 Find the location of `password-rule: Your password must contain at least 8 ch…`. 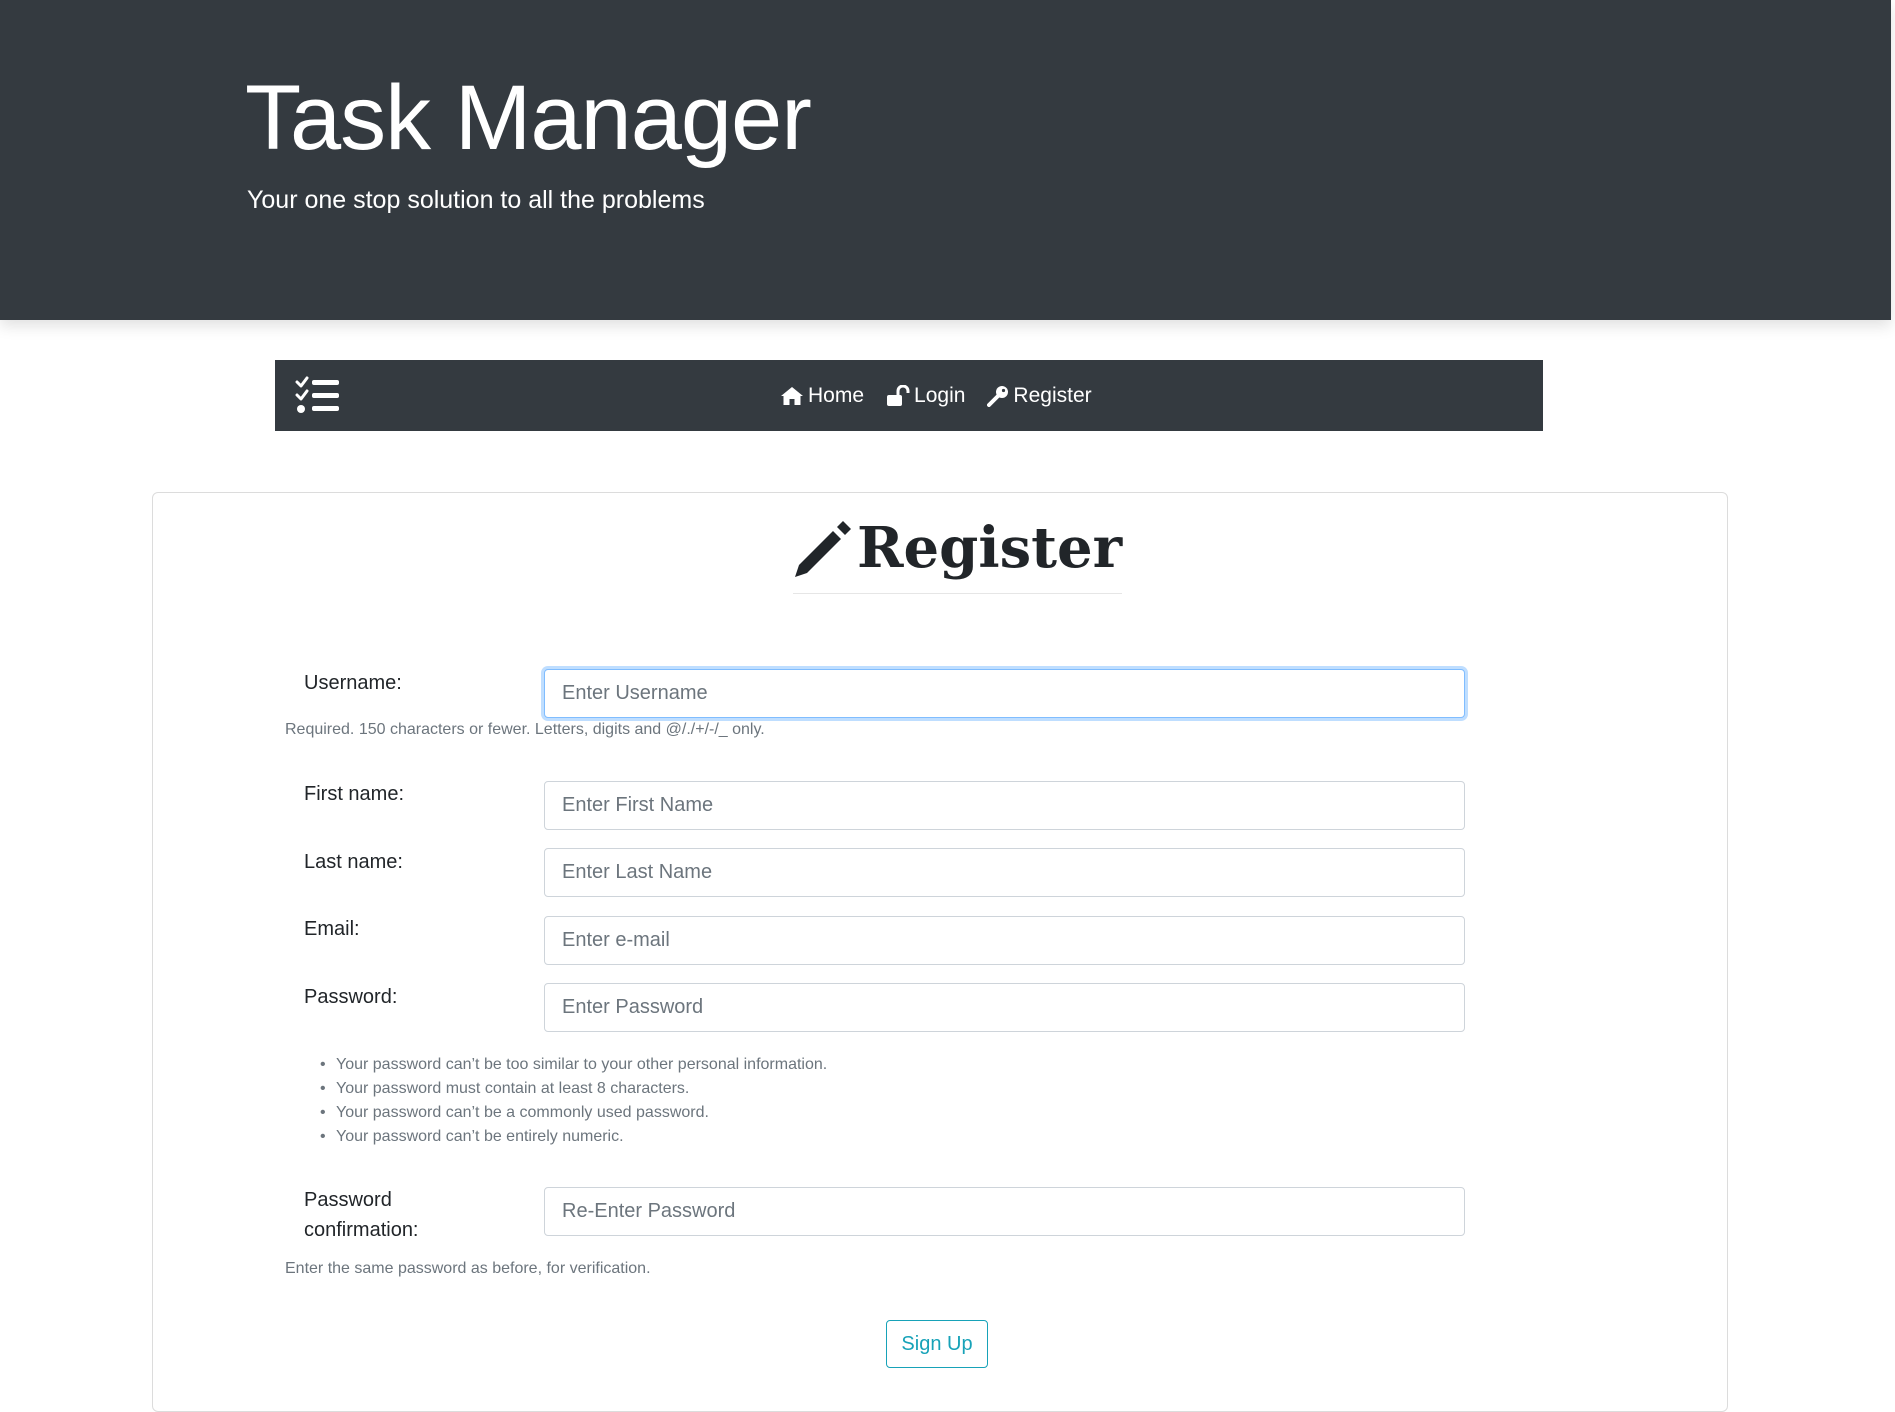

password-rule: Your password must contain at least 8 ch… is located at coordinates (573, 1089).